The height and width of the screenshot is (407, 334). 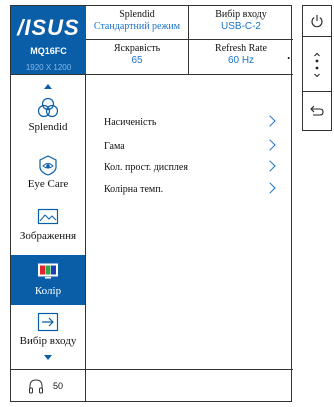 I want to click on menu-item-label: Колірна темп., so click(x=134, y=189).